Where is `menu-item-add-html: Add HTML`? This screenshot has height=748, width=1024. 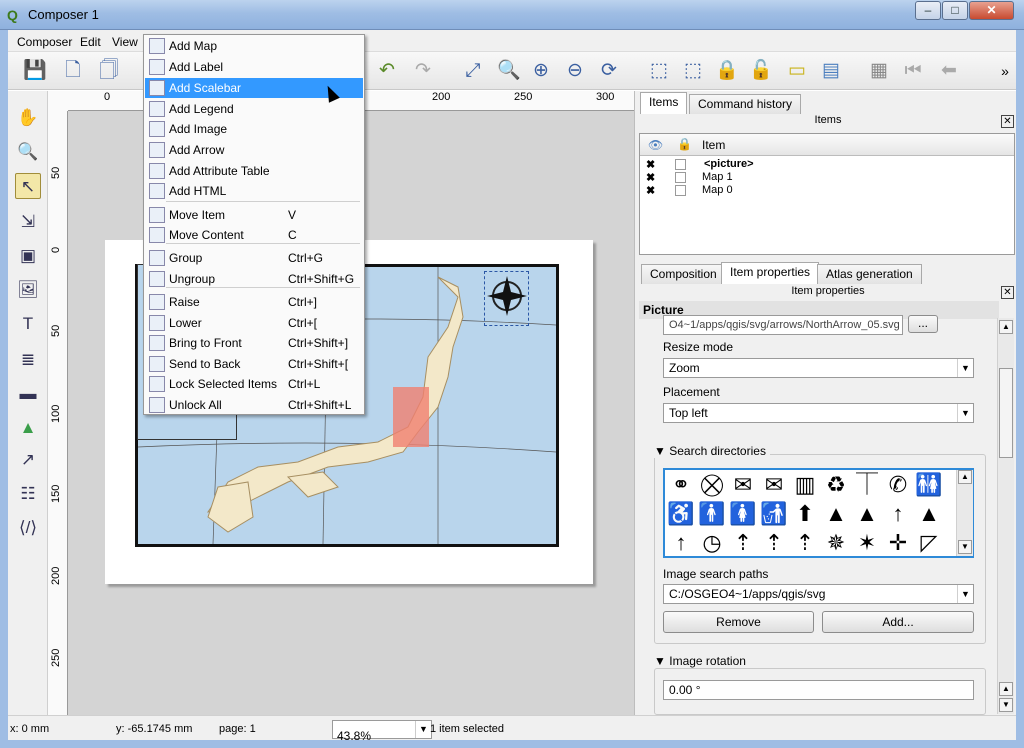
menu-item-add-html: Add HTML is located at coordinates (254, 191).